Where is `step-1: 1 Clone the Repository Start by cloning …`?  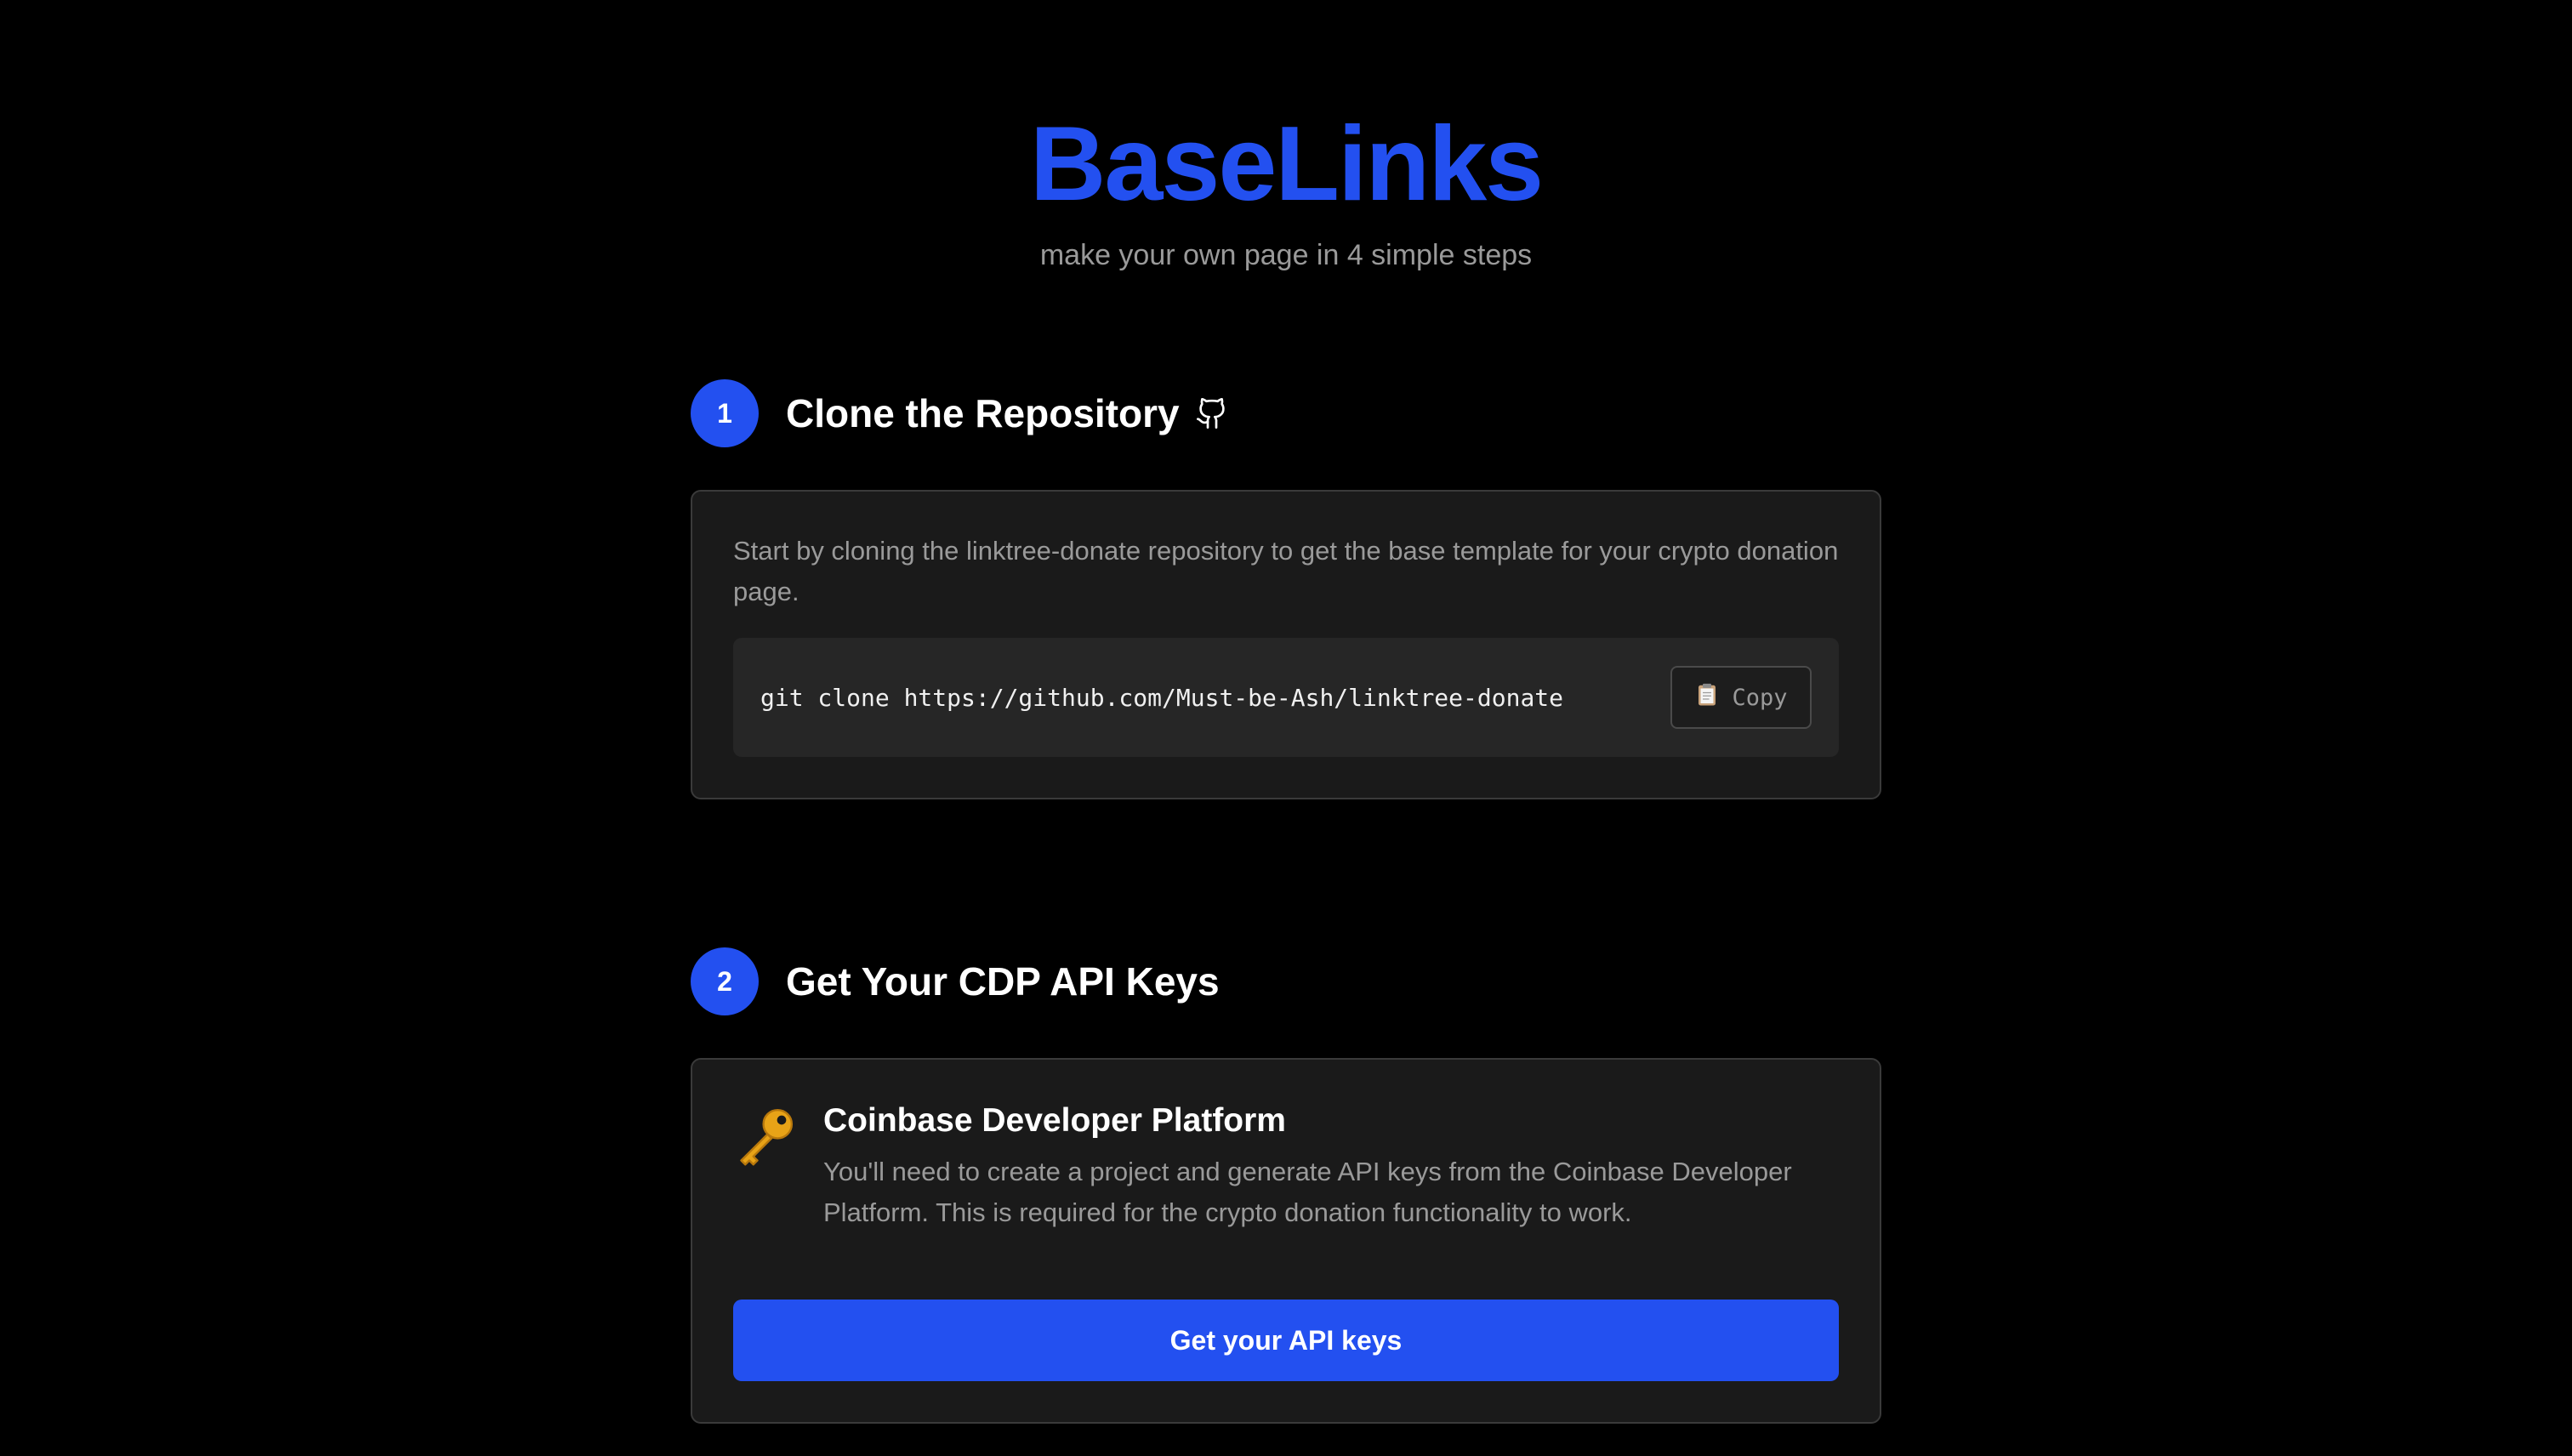 step-1: 1 Clone the Repository Start by cloning … is located at coordinates (1286, 589).